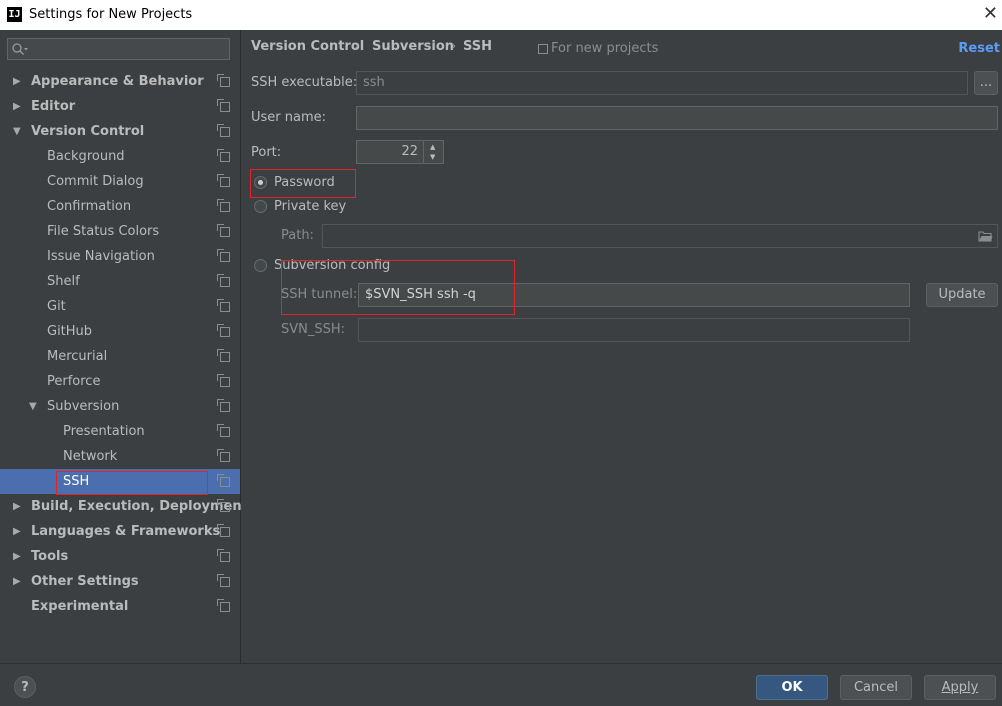 The image size is (1002, 706). Describe the element at coordinates (960, 687) in the screenshot. I see `apply-button: Apply` at that location.